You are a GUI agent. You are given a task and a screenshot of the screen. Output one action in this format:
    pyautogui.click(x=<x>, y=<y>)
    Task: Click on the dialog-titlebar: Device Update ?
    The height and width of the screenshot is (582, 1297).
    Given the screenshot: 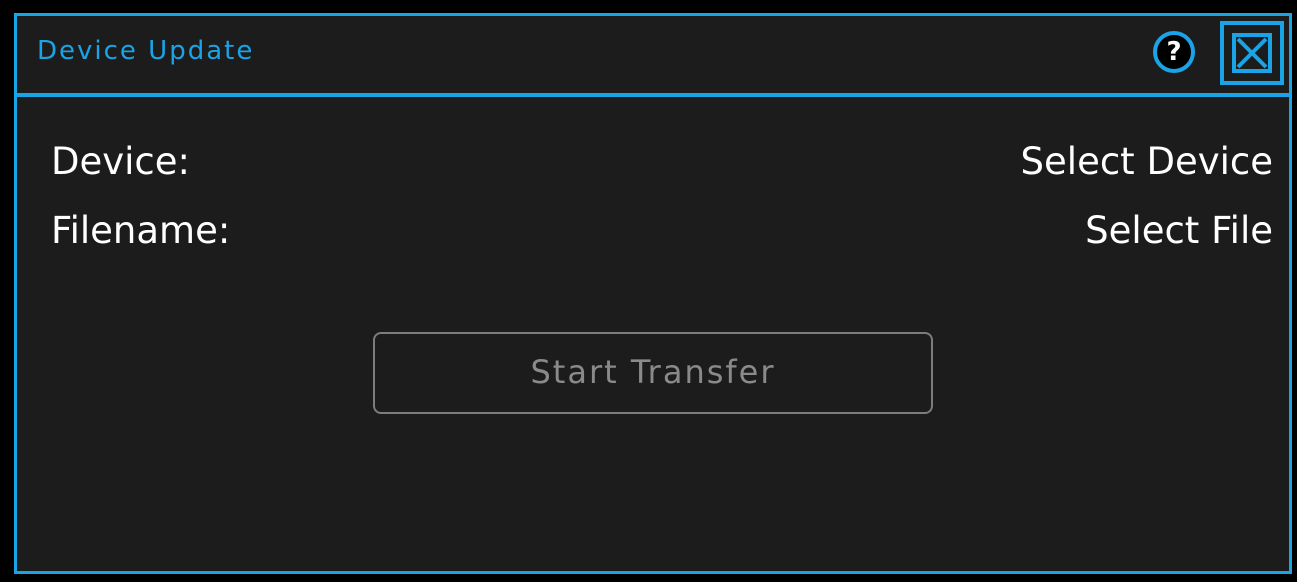 What is the action you would take?
    pyautogui.click(x=653, y=56)
    